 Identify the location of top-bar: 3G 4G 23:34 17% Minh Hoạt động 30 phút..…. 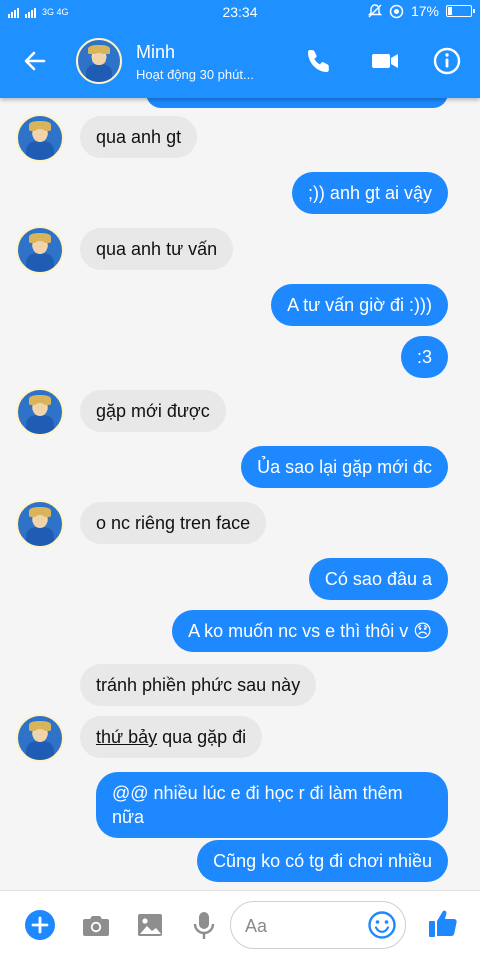
(240, 49).